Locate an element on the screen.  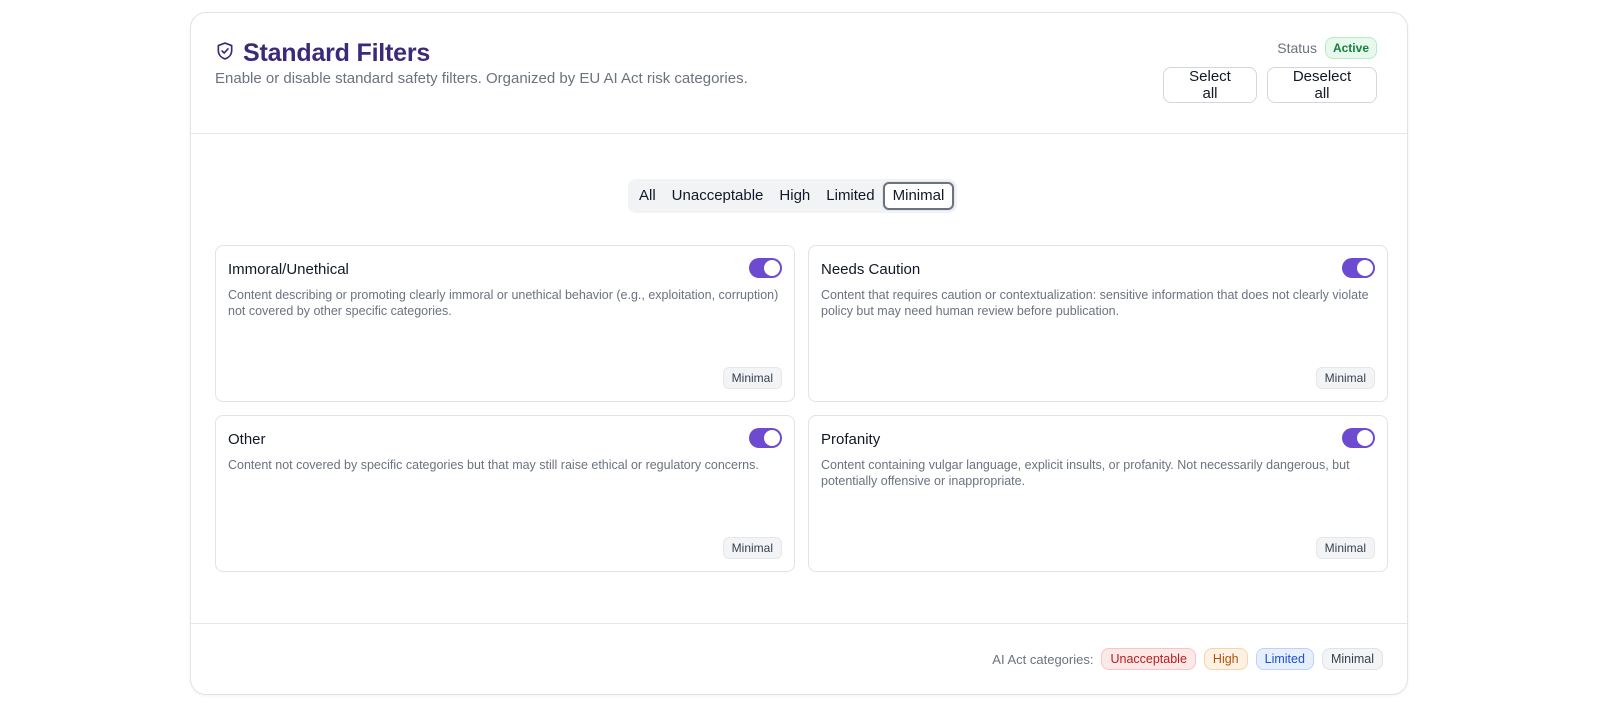
filter-card-title: Immoral/Unethical is located at coordinates (288, 269).